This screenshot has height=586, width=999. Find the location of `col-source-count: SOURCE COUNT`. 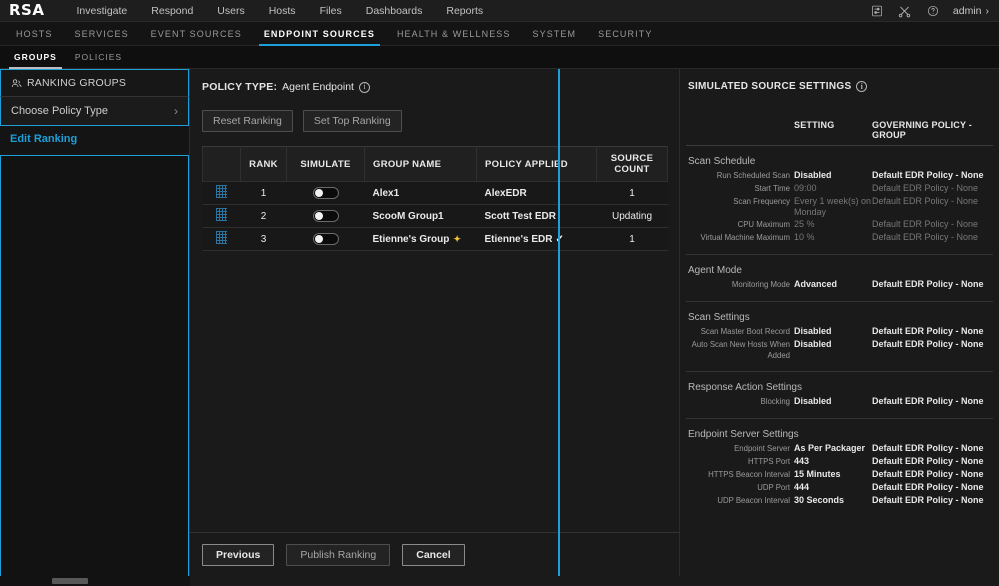

col-source-count: SOURCE COUNT is located at coordinates (632, 164).